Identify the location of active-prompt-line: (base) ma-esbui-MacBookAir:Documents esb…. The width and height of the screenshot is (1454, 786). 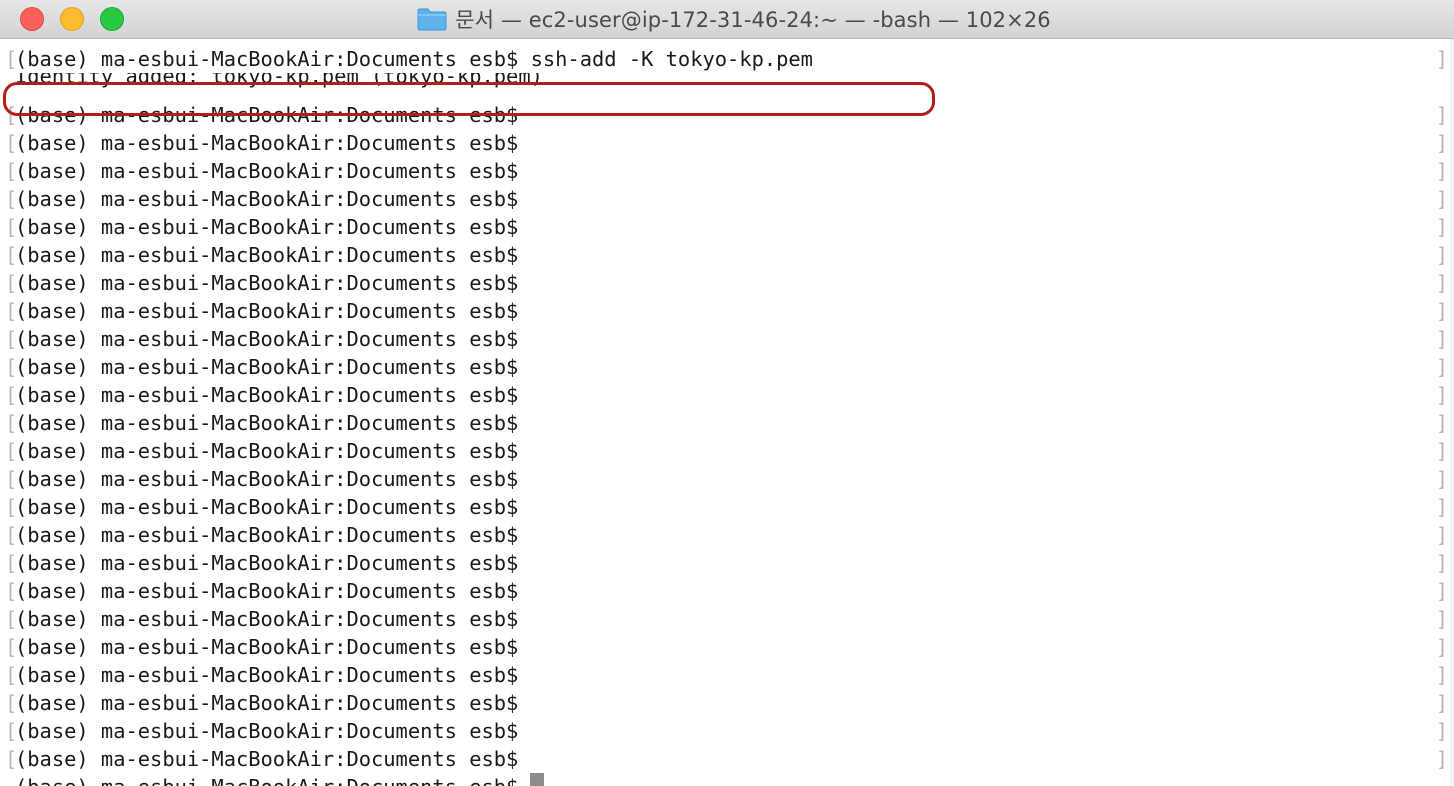
(727, 779).